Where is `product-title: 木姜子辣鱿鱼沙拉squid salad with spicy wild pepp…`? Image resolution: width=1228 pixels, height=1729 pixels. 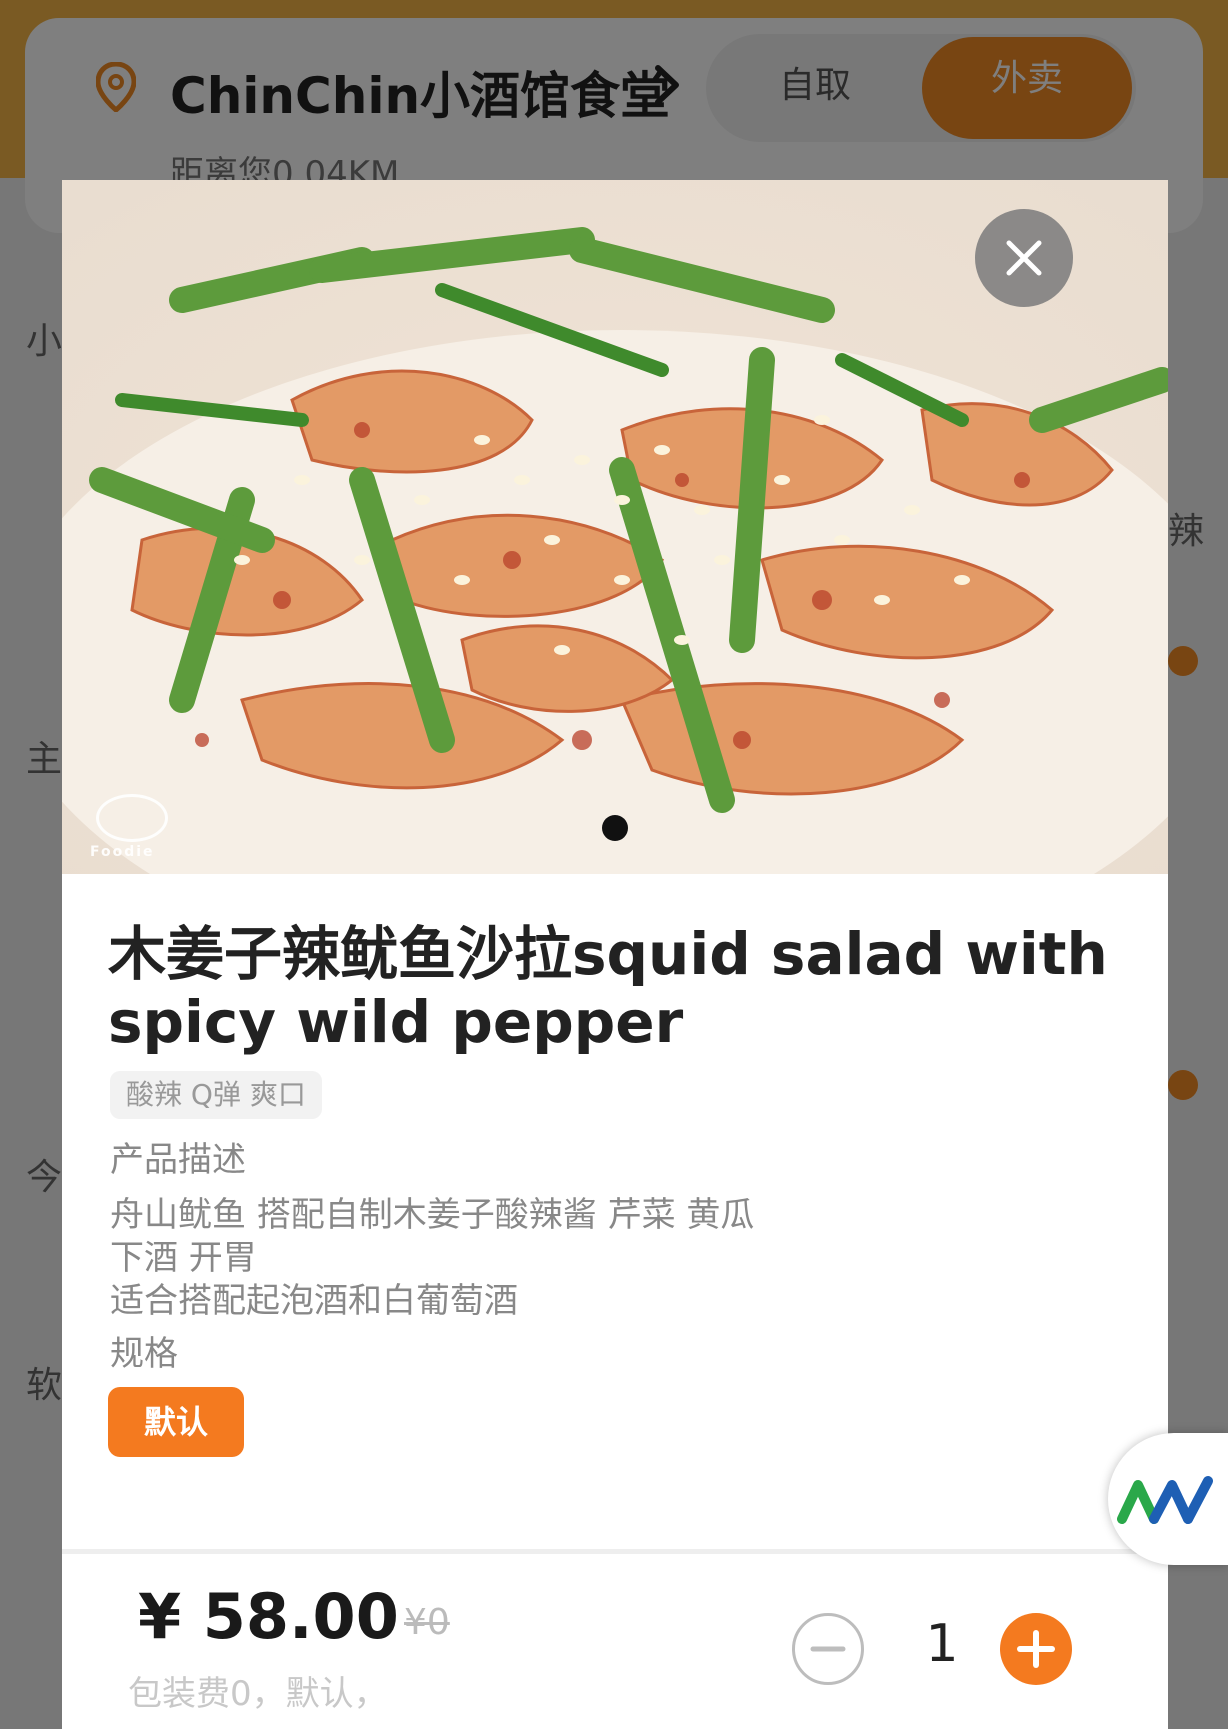
product-title: 木姜子辣鱿鱼沙拉squid salad with spicy wild pepp… is located at coordinates (608, 988).